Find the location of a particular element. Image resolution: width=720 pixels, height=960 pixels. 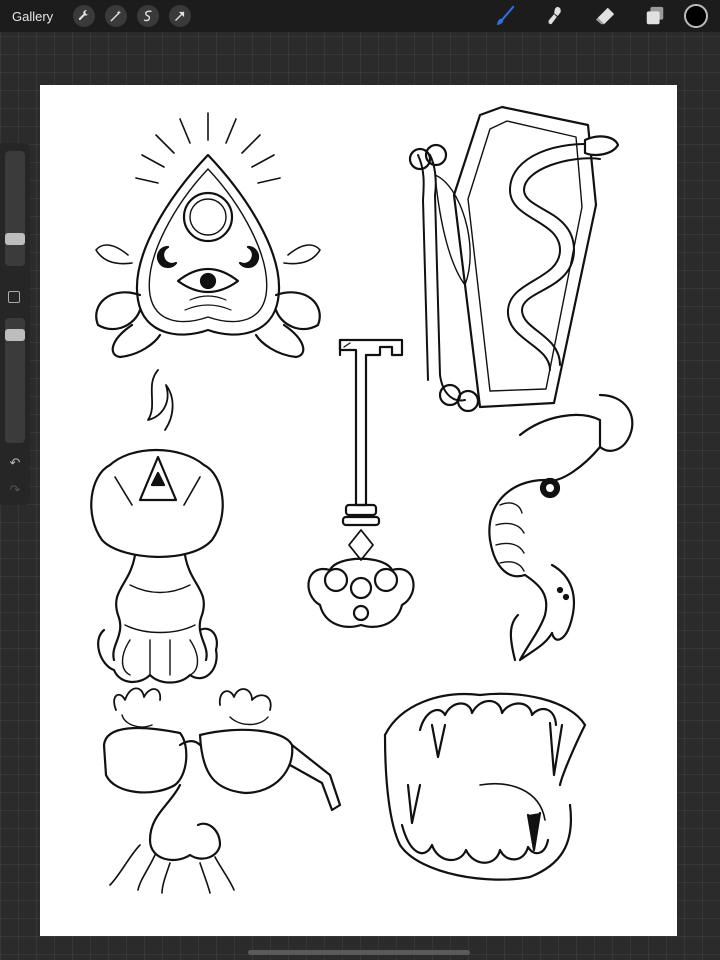

pumpkin-candle-drawing is located at coordinates (157, 526).